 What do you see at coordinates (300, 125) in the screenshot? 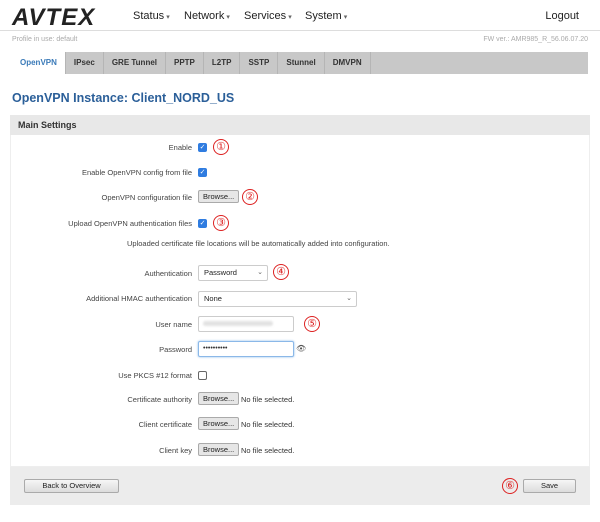
I see `section-header: Main Settings` at bounding box center [300, 125].